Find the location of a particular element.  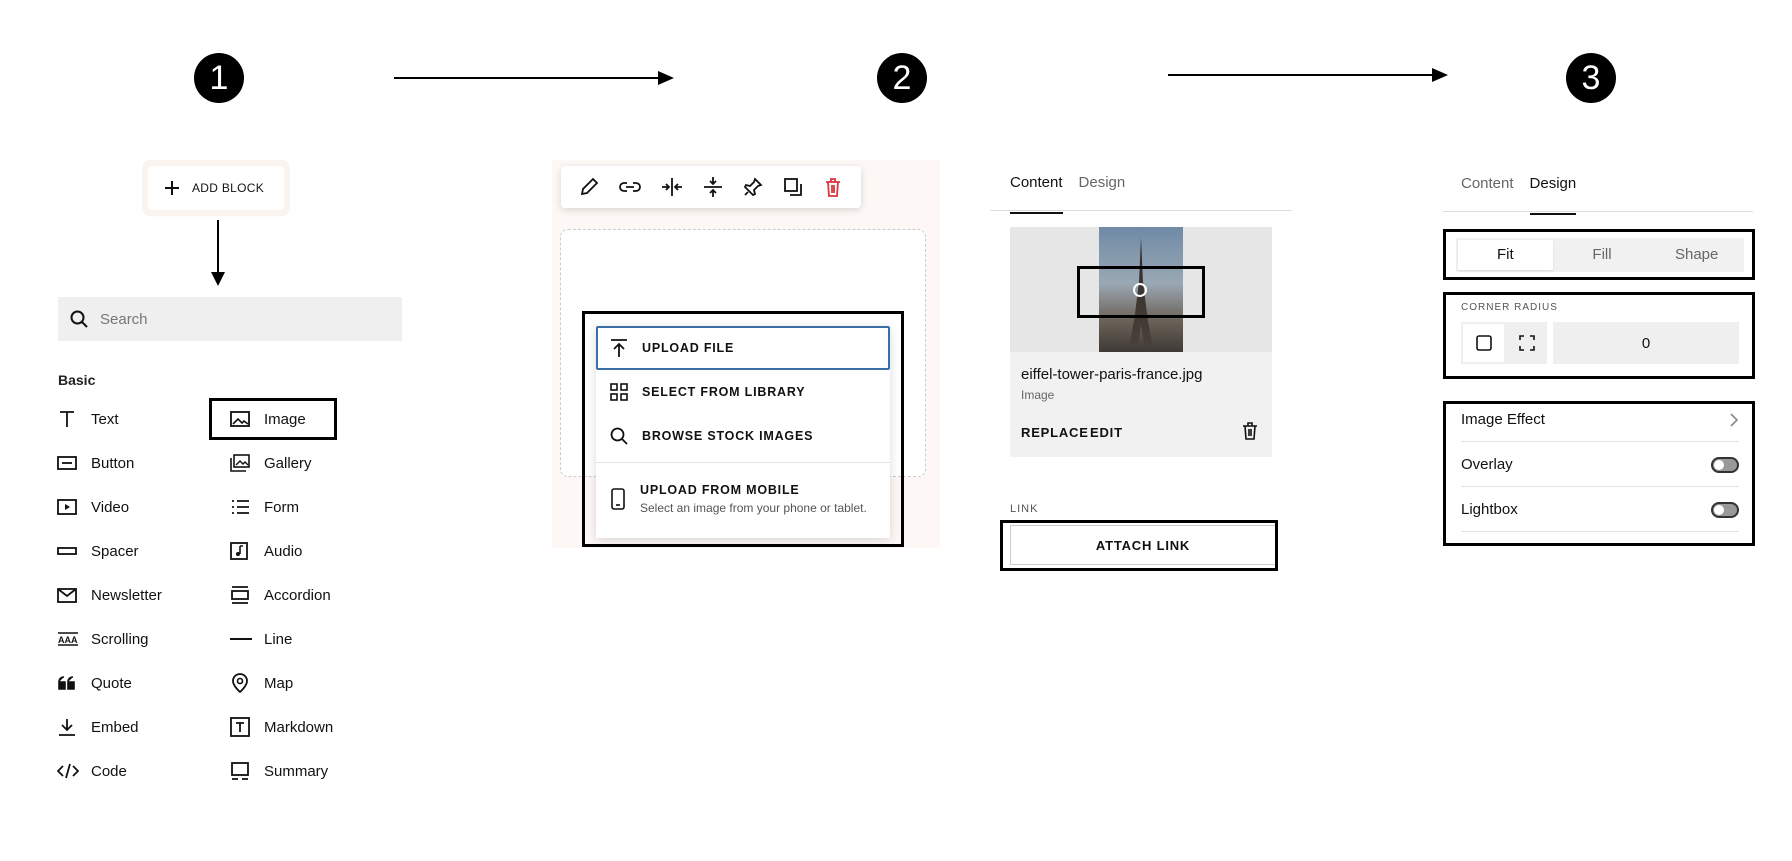

block-option-label: Spacer is located at coordinates (115, 551).